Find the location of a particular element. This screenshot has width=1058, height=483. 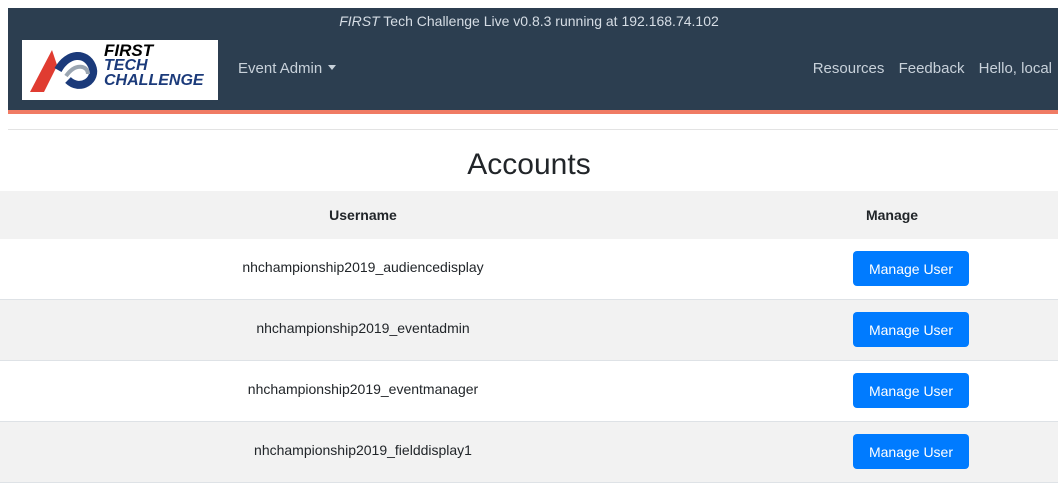

caret-down-icon is located at coordinates (332, 67).